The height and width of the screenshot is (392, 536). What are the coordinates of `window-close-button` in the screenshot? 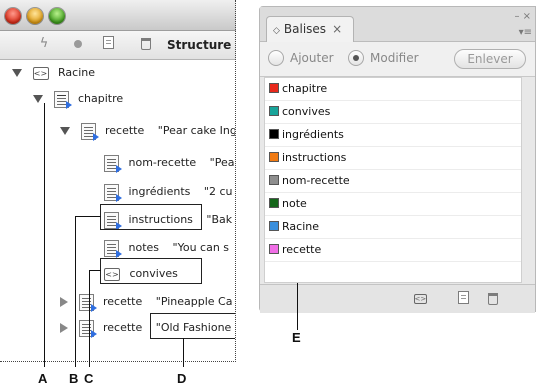 It's located at (13, 16).